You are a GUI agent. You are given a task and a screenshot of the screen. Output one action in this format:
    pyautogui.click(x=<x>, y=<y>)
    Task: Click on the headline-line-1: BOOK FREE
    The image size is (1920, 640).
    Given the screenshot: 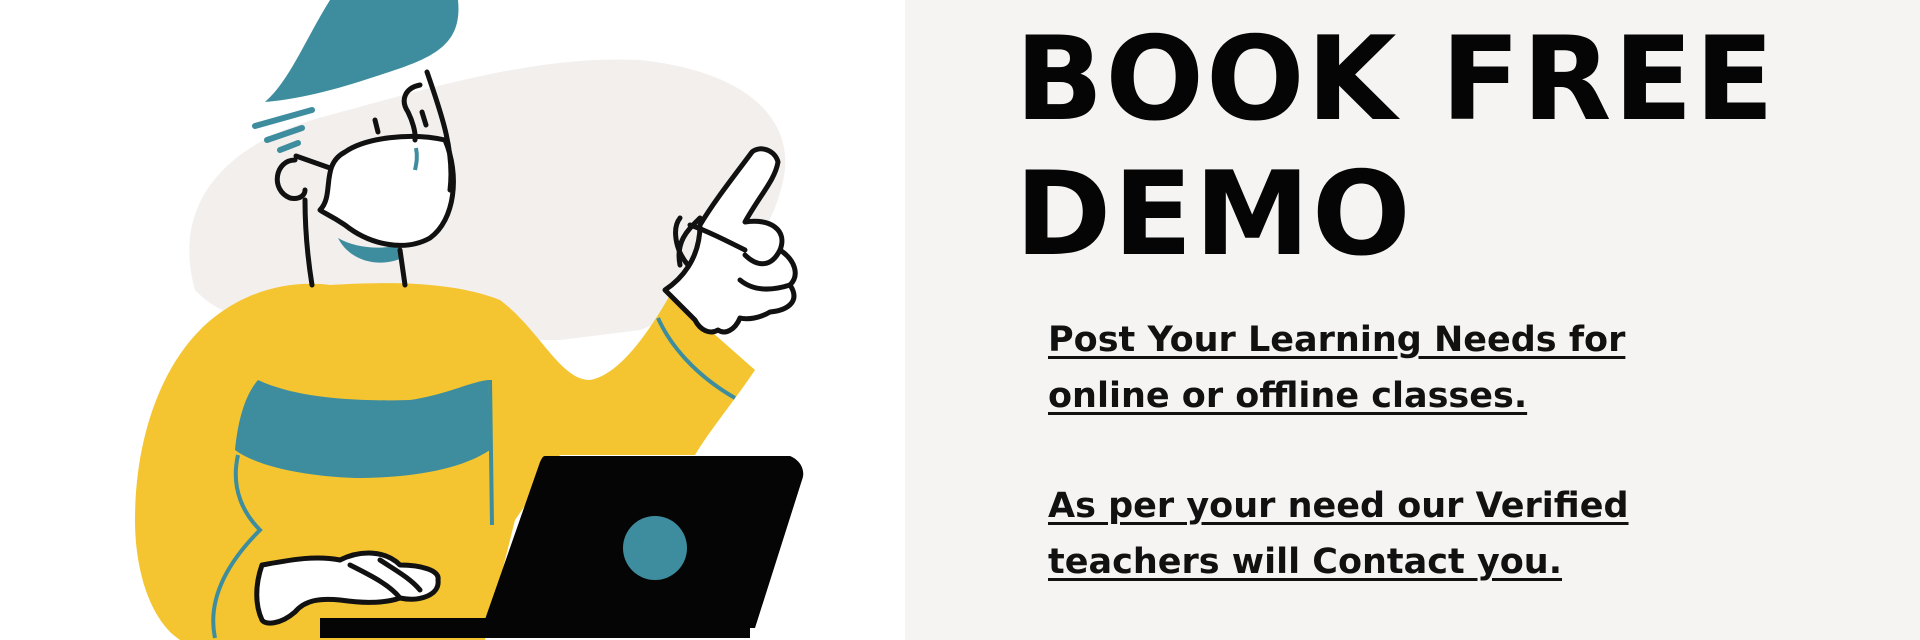 What is the action you would take?
    pyautogui.click(x=1395, y=79)
    